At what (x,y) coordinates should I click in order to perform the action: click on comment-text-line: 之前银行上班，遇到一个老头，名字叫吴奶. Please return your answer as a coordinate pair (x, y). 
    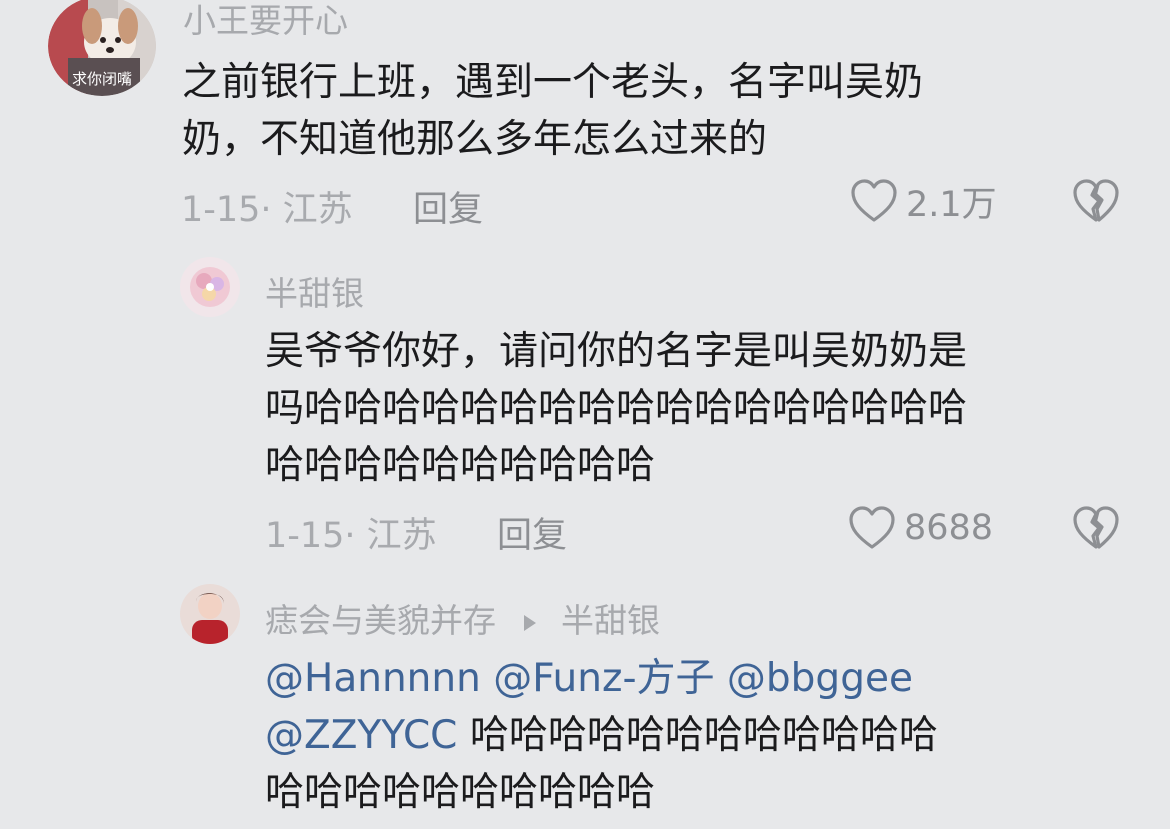
    Looking at the image, I should click on (553, 82).